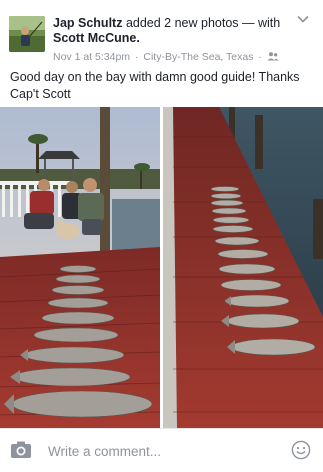 The height and width of the screenshot is (472, 323). What do you see at coordinates (96, 38) in the screenshot?
I see `tagged-person: Scott McCune.` at bounding box center [96, 38].